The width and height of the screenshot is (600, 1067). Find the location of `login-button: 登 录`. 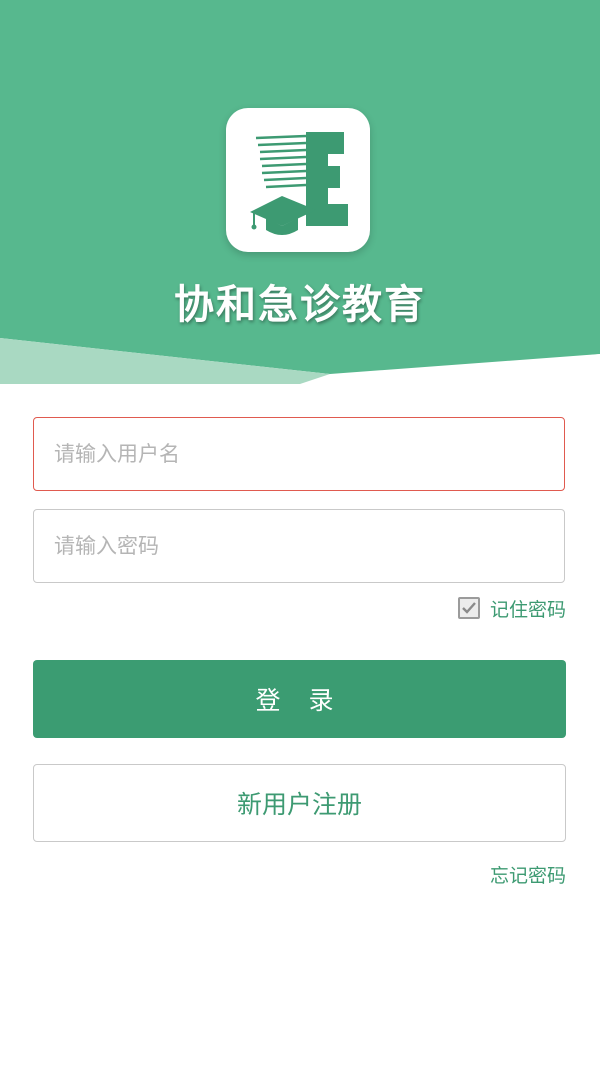

login-button: 登 录 is located at coordinates (299, 699).